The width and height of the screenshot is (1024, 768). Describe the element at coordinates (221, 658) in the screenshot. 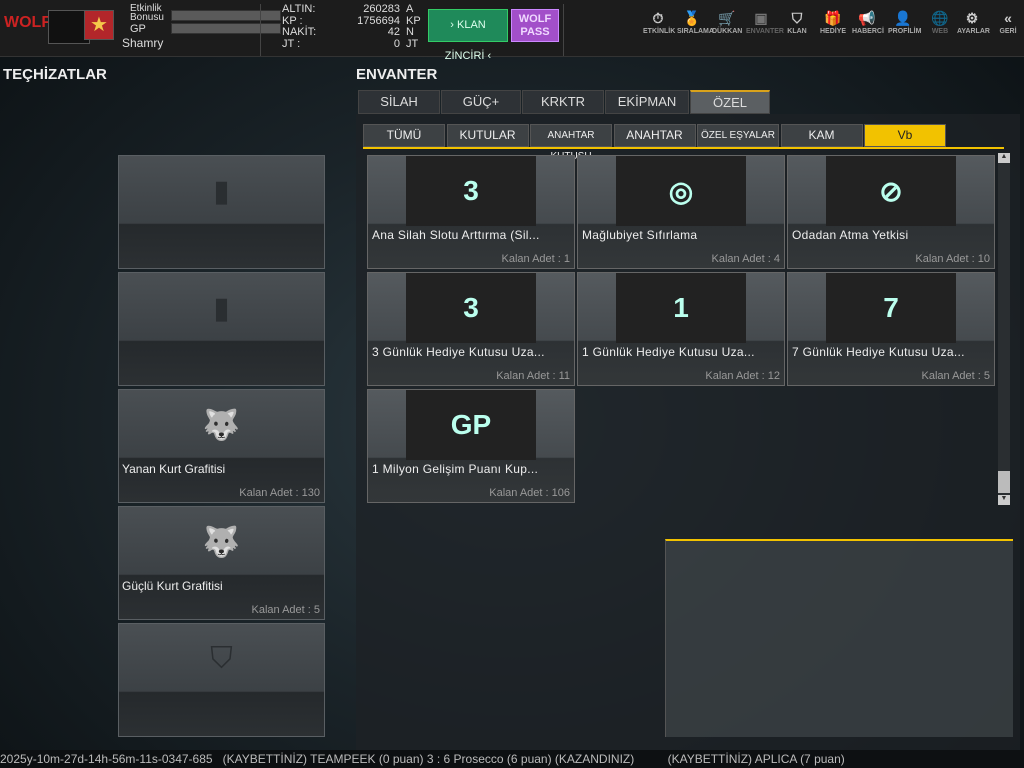

I see `slot-icon: ⛉` at that location.